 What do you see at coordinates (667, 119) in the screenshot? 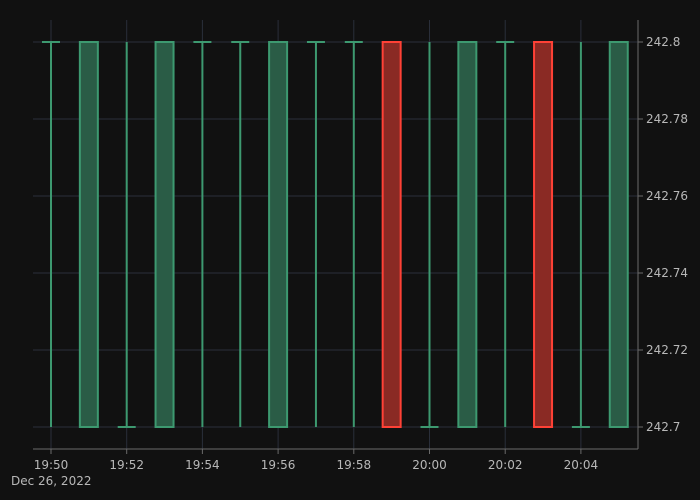
I see `y-tick-label: 242.78` at bounding box center [667, 119].